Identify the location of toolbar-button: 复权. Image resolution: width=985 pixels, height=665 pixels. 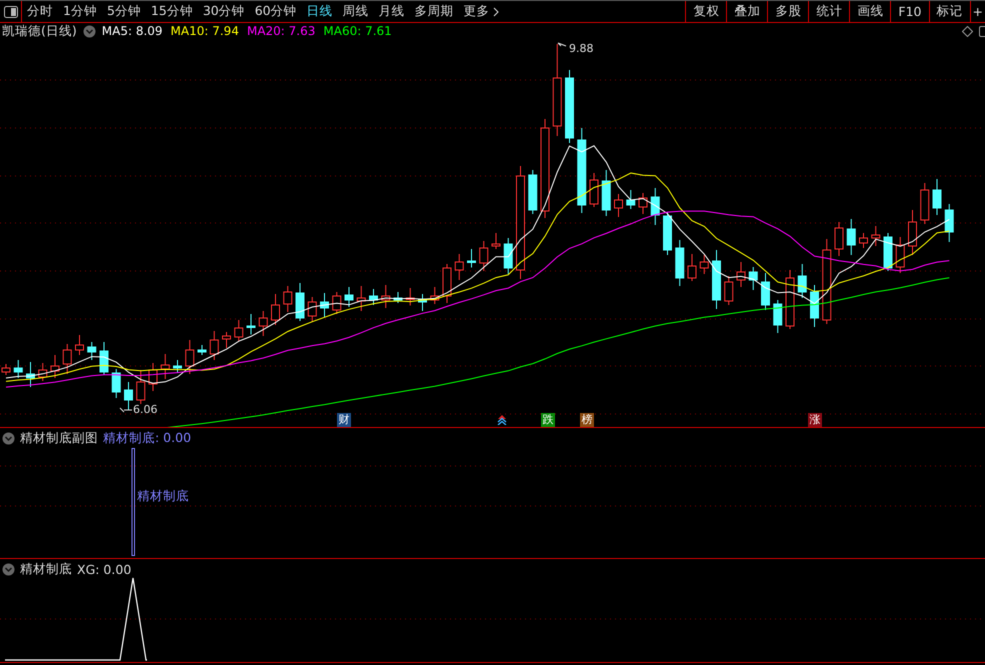
(705, 11).